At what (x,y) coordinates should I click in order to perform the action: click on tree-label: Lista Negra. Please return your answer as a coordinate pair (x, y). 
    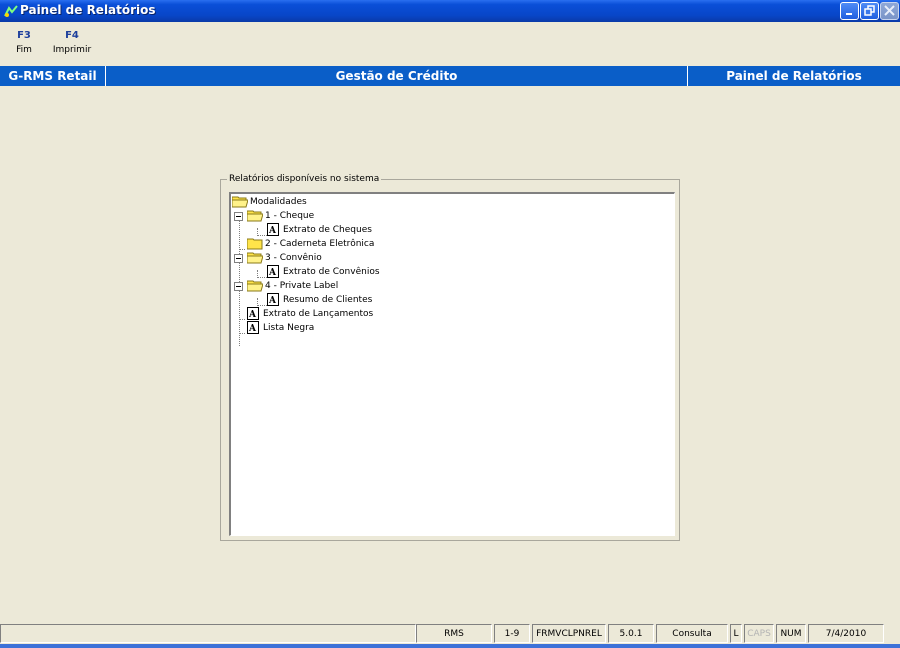
    Looking at the image, I should click on (289, 328).